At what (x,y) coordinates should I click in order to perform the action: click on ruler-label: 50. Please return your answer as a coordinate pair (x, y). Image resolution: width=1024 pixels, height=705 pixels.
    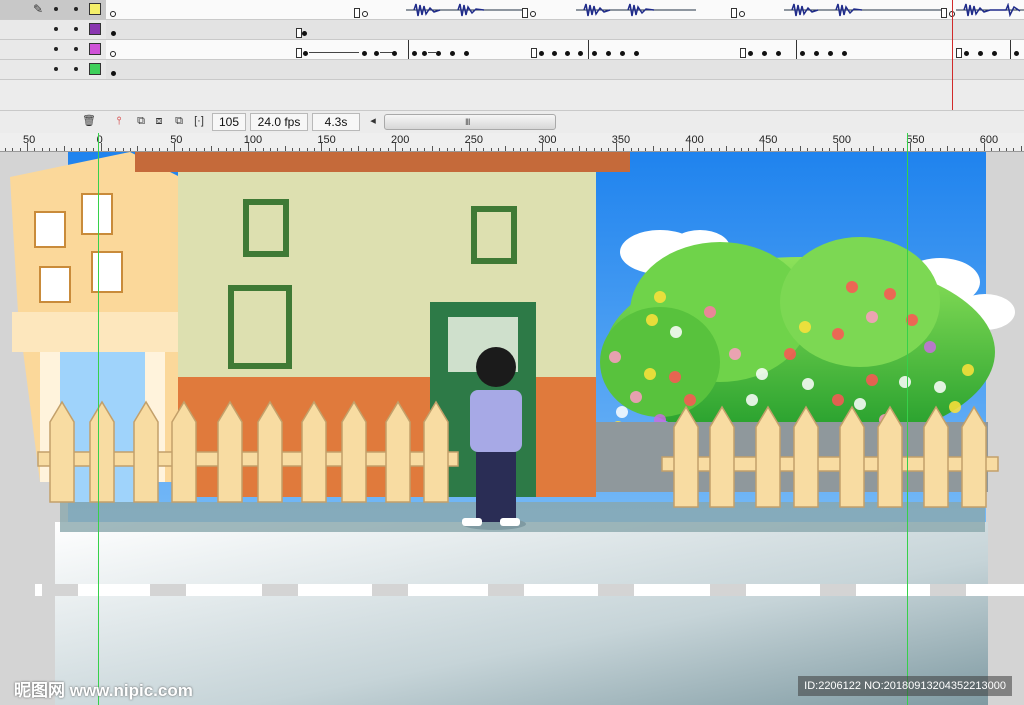
    Looking at the image, I should click on (176, 140).